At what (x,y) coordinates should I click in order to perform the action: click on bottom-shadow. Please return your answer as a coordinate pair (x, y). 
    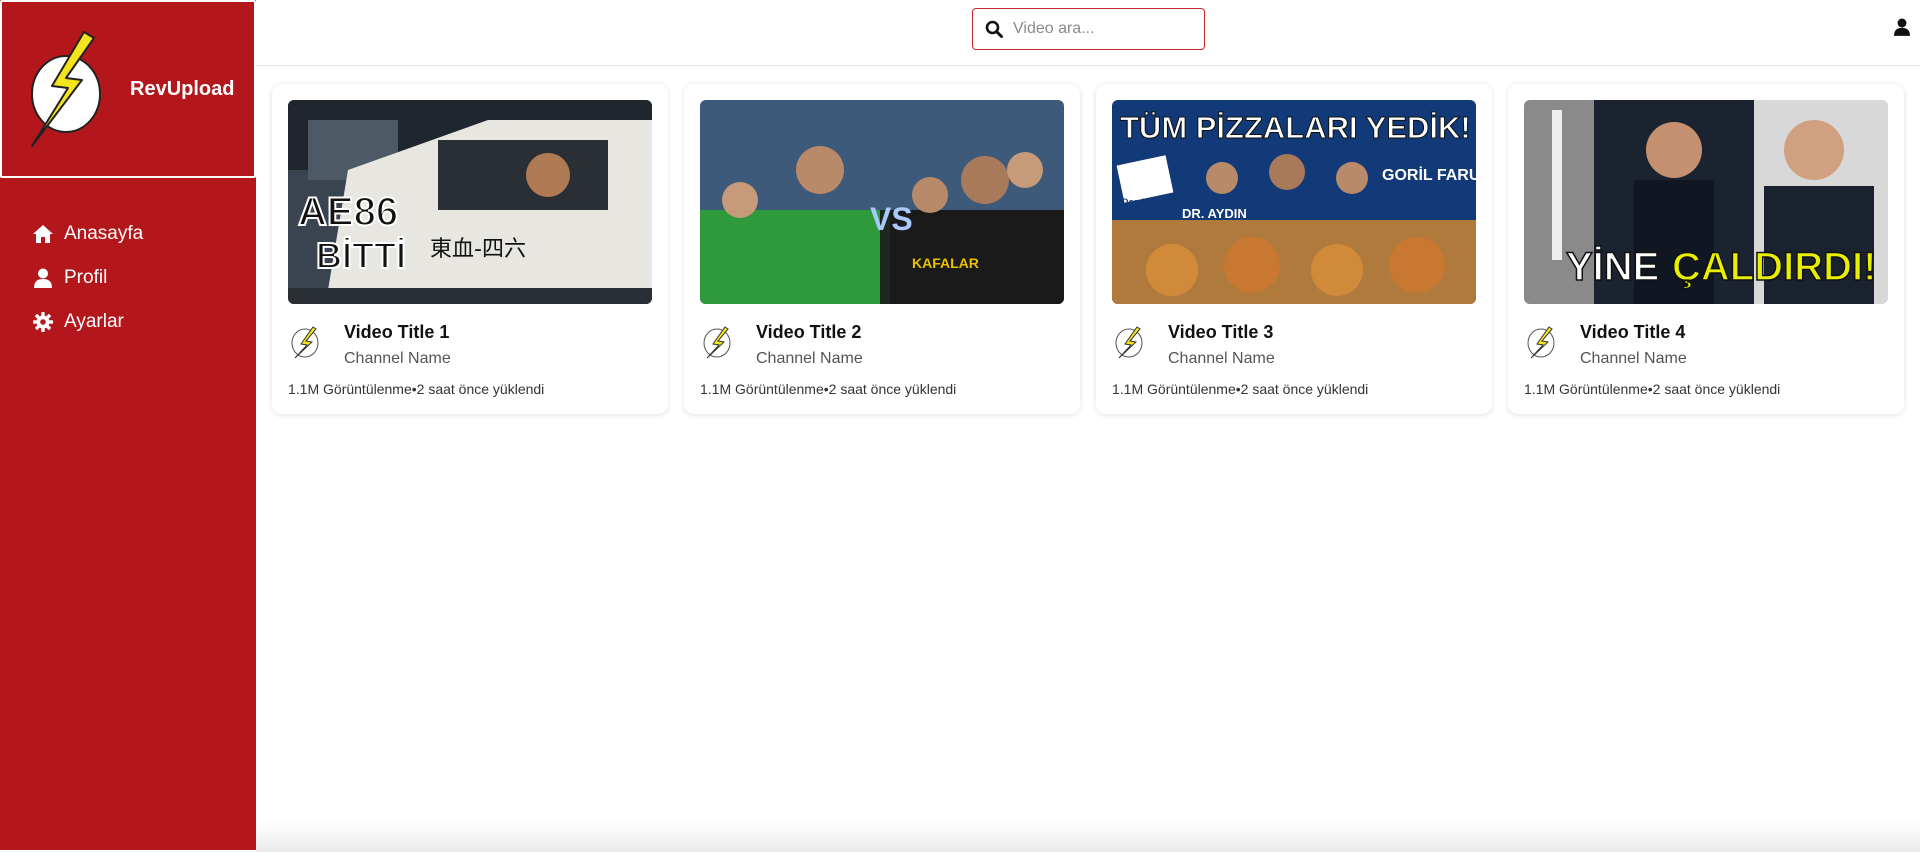
    Looking at the image, I should click on (1088, 836).